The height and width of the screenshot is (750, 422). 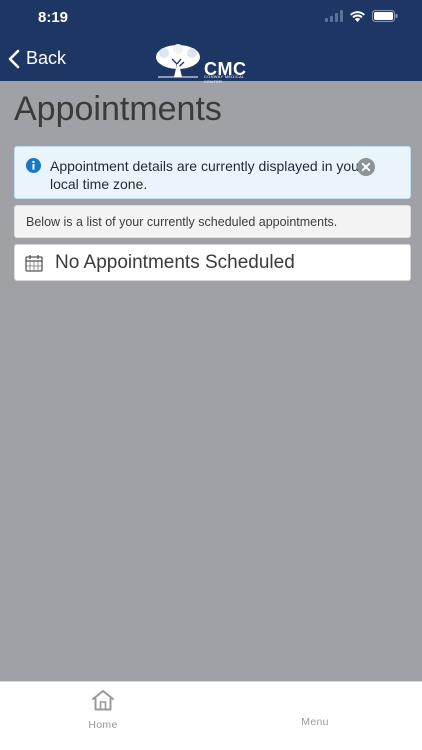 What do you see at coordinates (204, 64) in the screenshot?
I see `cmc-logo: CMC CONWAY MEDICAL CENTER` at bounding box center [204, 64].